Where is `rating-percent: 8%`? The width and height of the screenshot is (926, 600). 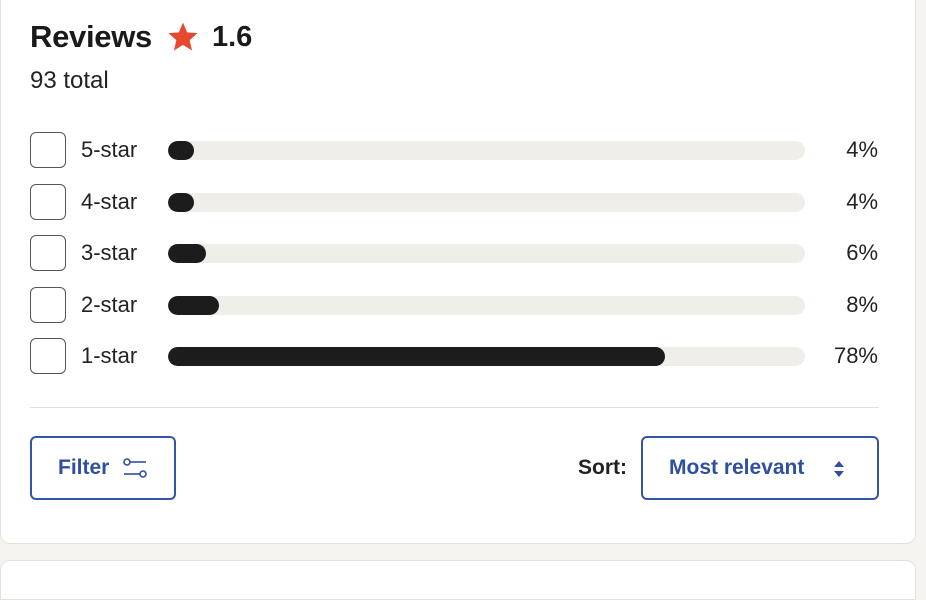
rating-percent: 8% is located at coordinates (862, 304).